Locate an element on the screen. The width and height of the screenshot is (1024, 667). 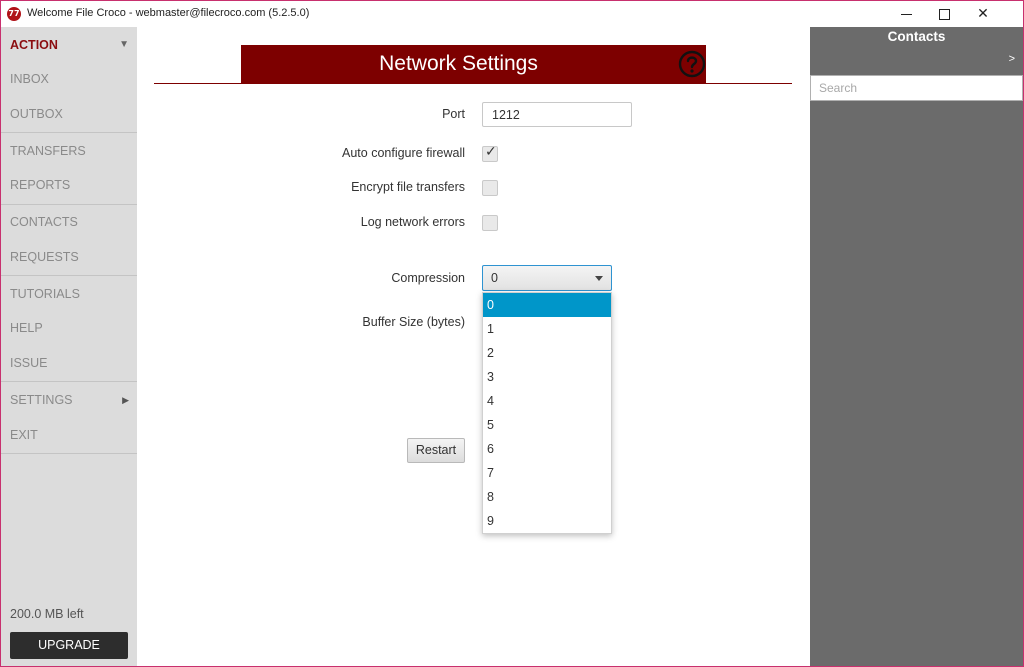
sidebar-item-transfers: TRANSFERS is located at coordinates (69, 151).